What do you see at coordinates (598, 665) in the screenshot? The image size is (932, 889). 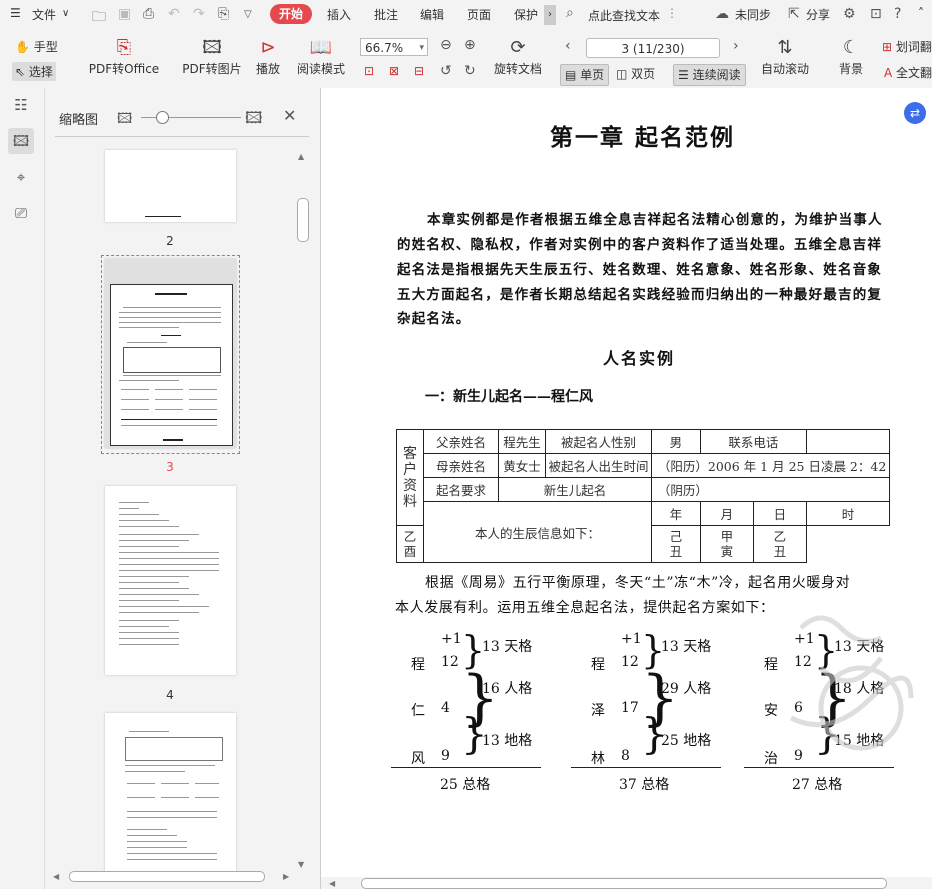 I see `scheme-char: 程` at bounding box center [598, 665].